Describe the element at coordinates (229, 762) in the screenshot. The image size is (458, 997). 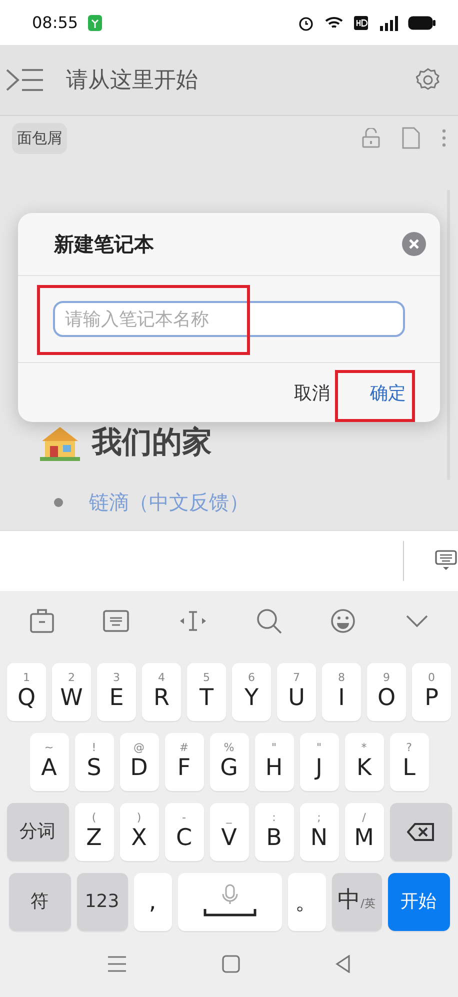
I see `keyboard-key: % G` at that location.